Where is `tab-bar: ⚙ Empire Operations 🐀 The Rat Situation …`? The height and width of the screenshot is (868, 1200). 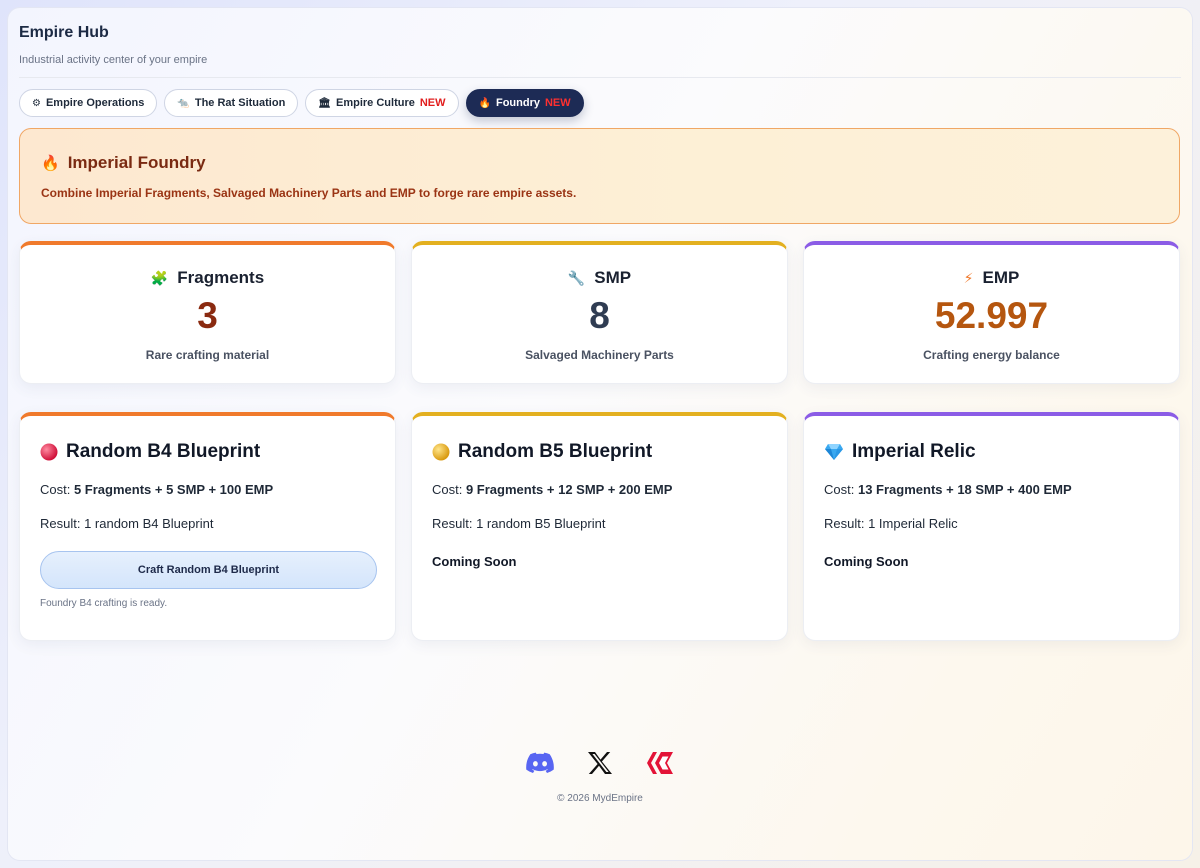 tab-bar: ⚙ Empire Operations 🐀 The Rat Situation … is located at coordinates (301, 103).